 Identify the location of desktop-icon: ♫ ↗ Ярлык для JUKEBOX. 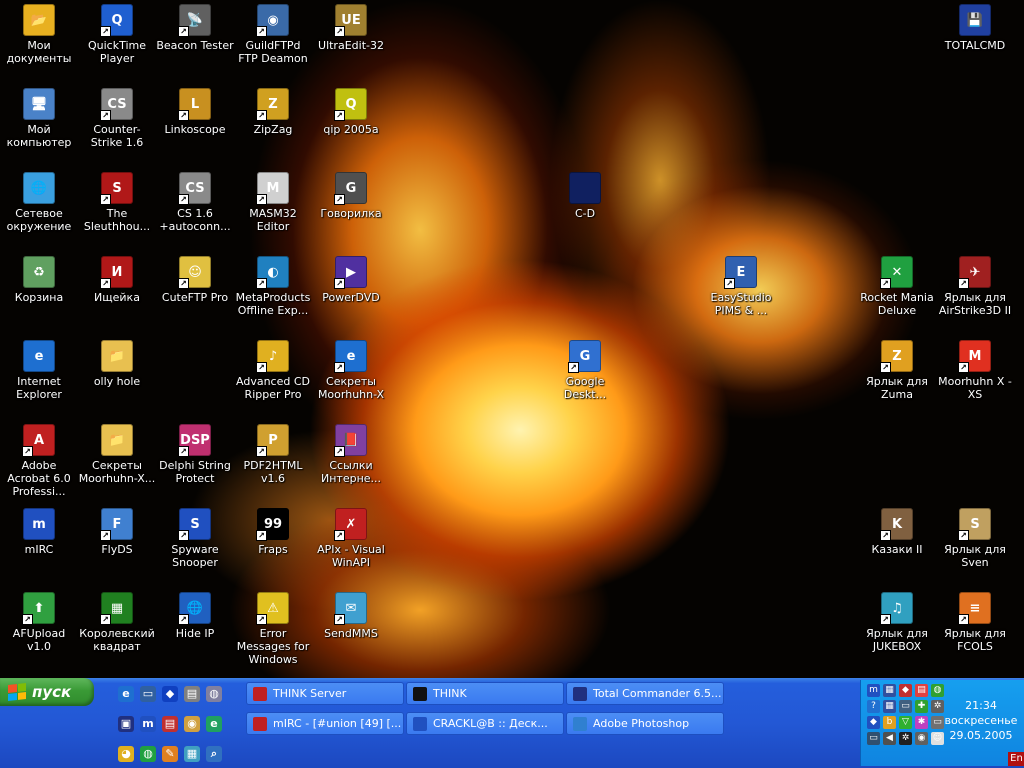
(897, 622).